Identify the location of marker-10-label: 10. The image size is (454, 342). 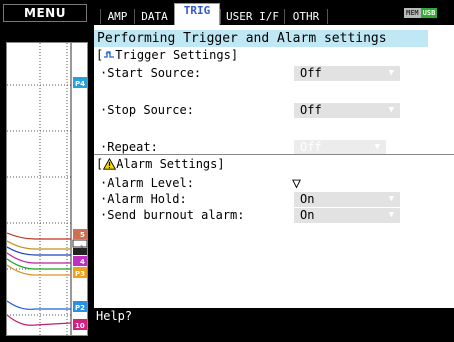
(80, 326).